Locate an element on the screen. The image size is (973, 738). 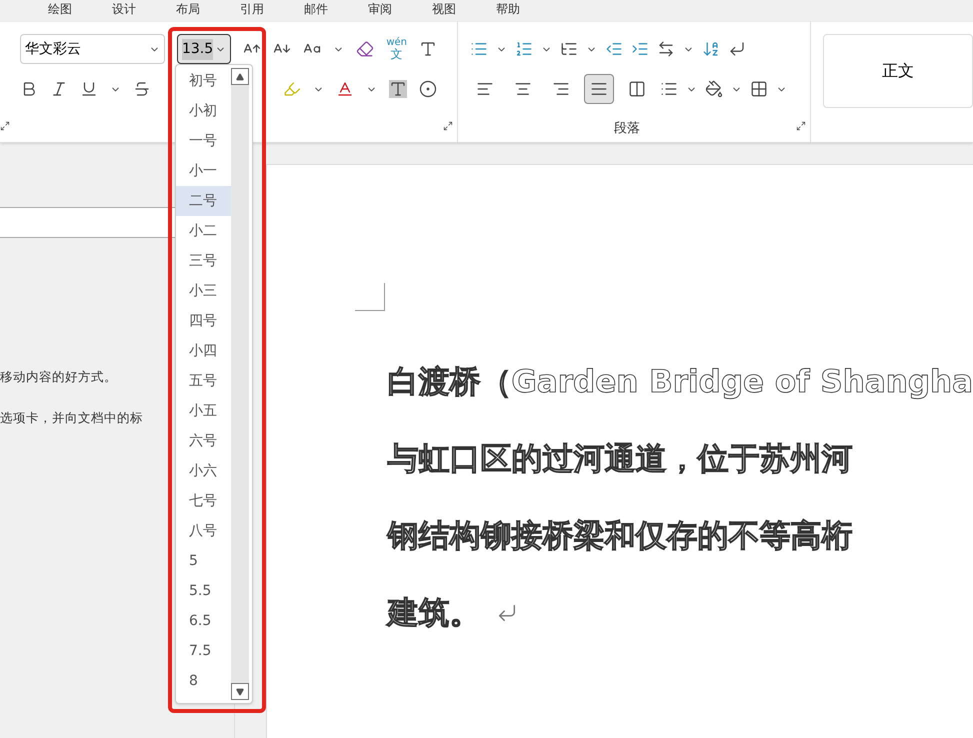
font-size-option: 七号 is located at coordinates (203, 501).